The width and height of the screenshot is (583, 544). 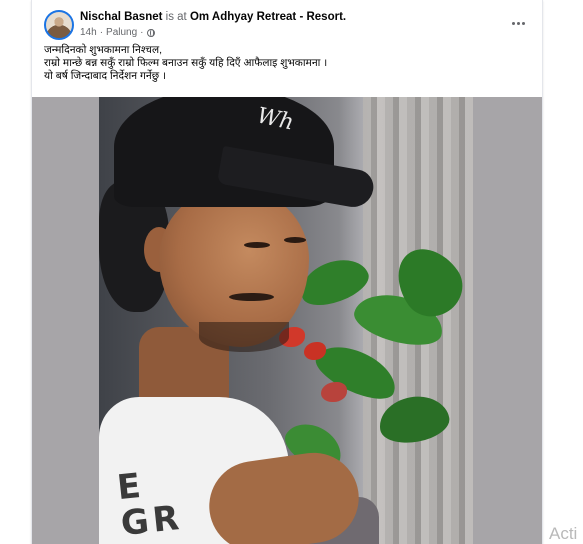 I want to click on more-options-button, so click(x=518, y=23).